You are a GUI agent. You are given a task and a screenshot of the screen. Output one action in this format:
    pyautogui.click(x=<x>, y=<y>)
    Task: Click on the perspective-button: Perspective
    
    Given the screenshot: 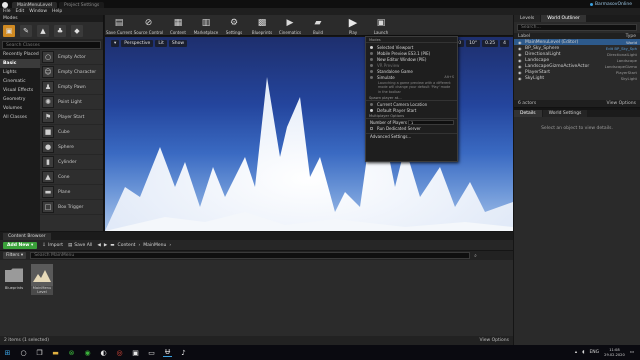 What is the action you would take?
    pyautogui.click(x=137, y=43)
    